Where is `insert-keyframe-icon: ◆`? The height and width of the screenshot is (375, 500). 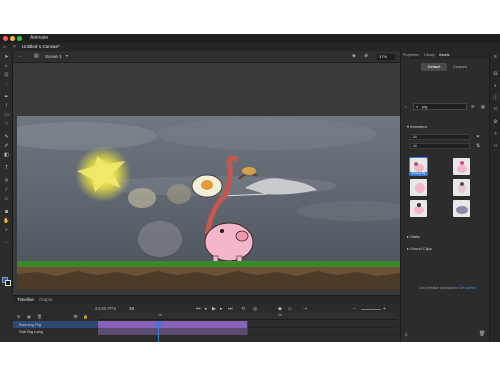
insert-keyframe-icon: ◆ is located at coordinates (280, 309).